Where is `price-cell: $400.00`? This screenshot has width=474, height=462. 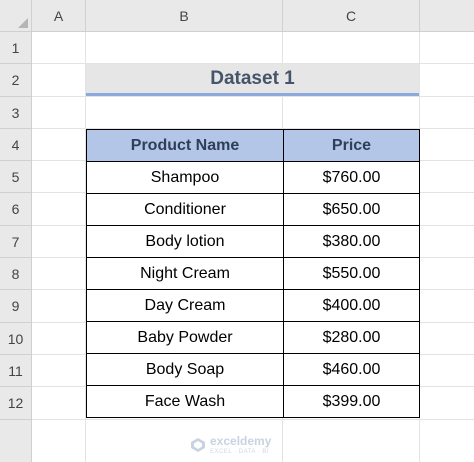 price-cell: $400.00 is located at coordinates (351, 305).